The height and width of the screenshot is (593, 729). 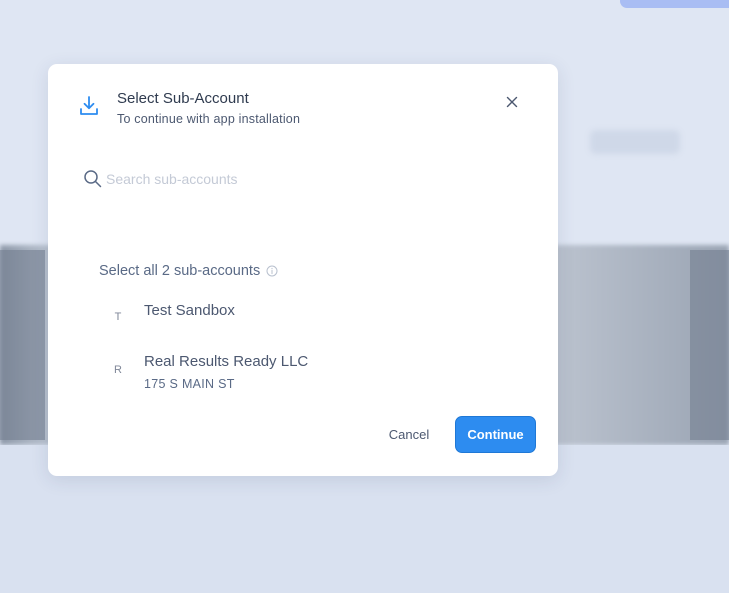 What do you see at coordinates (709, 345) in the screenshot?
I see `background-banner-right-edge` at bounding box center [709, 345].